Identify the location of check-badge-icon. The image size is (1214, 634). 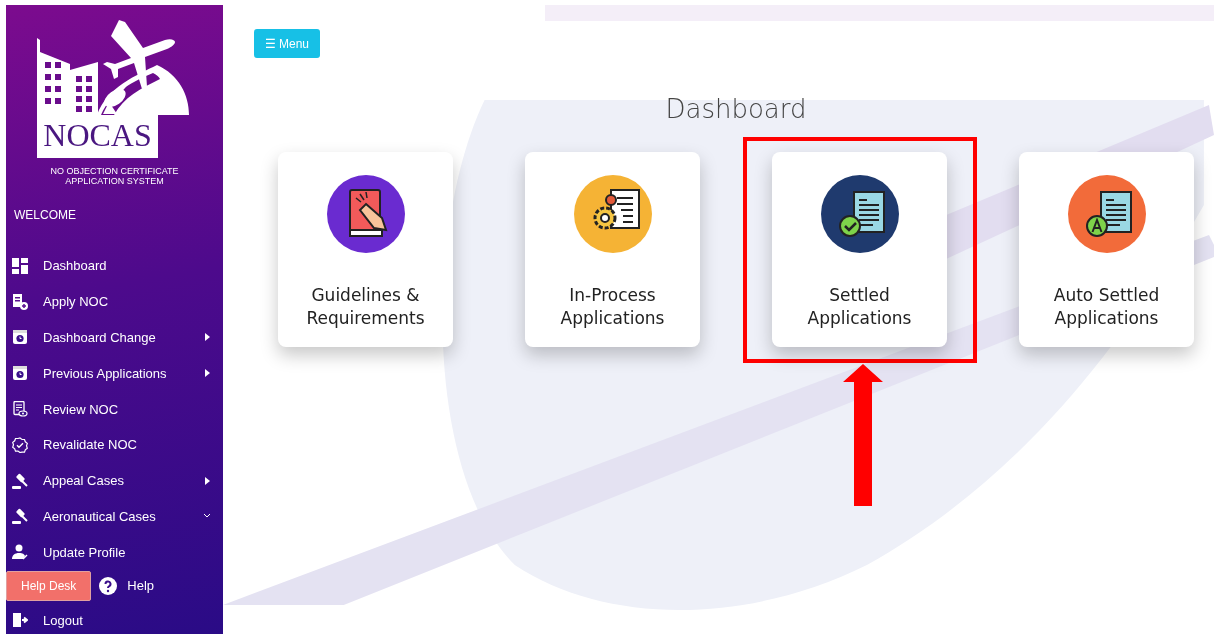
(20, 444).